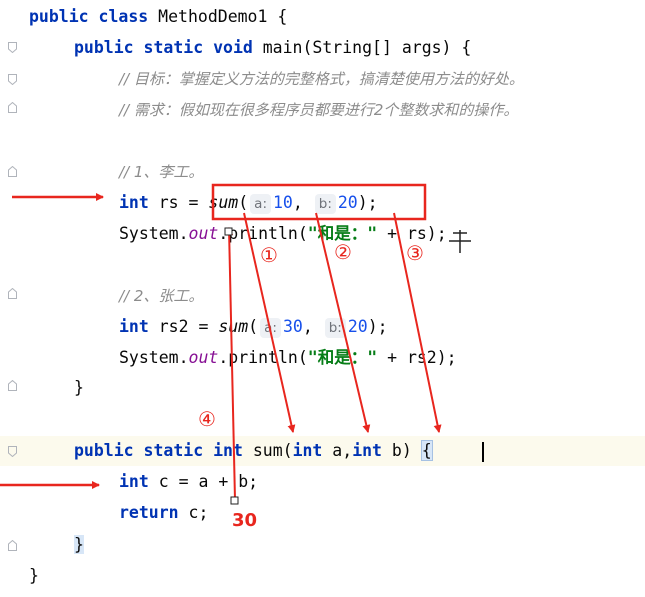 This screenshot has width=645, height=597. I want to click on step-marker-1: ①, so click(269, 255).